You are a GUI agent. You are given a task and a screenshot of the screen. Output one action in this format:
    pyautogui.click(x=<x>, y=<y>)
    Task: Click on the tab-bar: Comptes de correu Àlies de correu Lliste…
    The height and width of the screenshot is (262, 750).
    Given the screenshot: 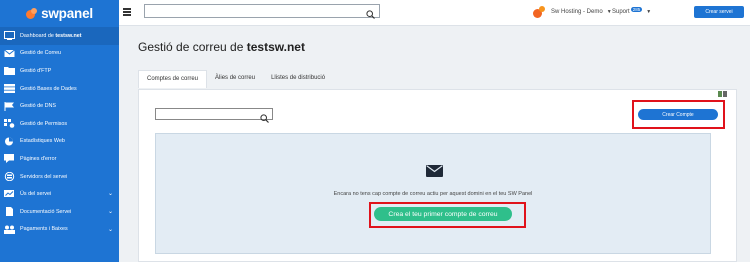 What is the action you would take?
    pyautogui.click(x=235, y=79)
    